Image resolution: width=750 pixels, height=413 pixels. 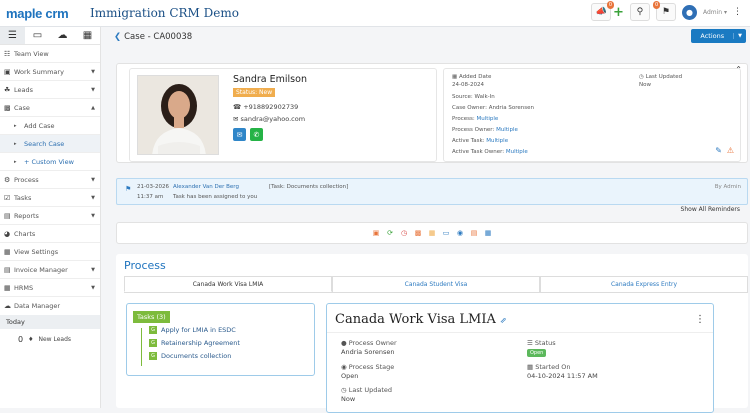 I want to click on user-avatar: ●, so click(x=689, y=12).